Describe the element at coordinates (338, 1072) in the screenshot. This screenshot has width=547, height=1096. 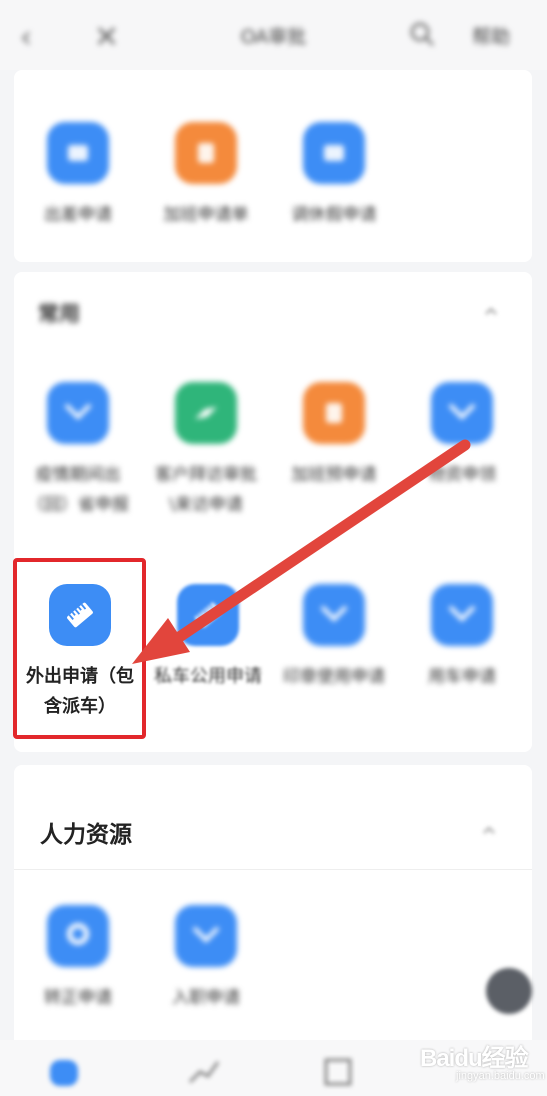
I see `grid-icon` at that location.